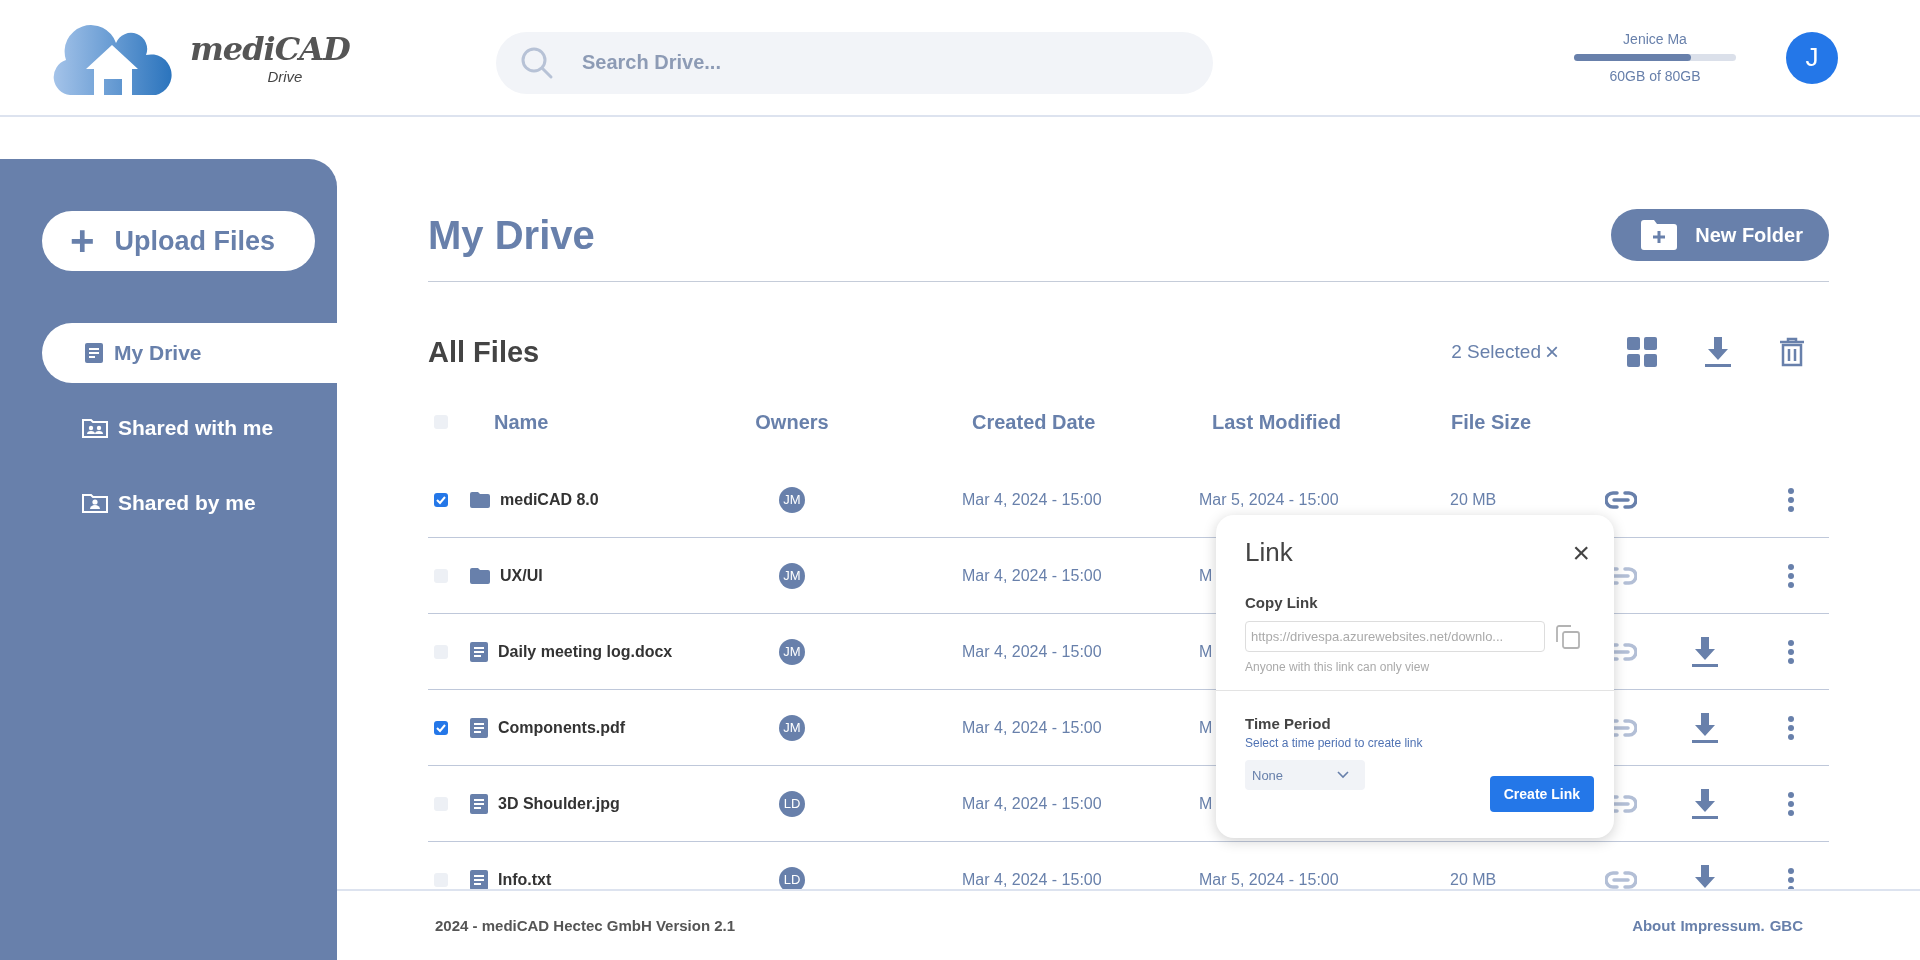 The image size is (1920, 960). I want to click on footer-link: About, so click(1654, 925).